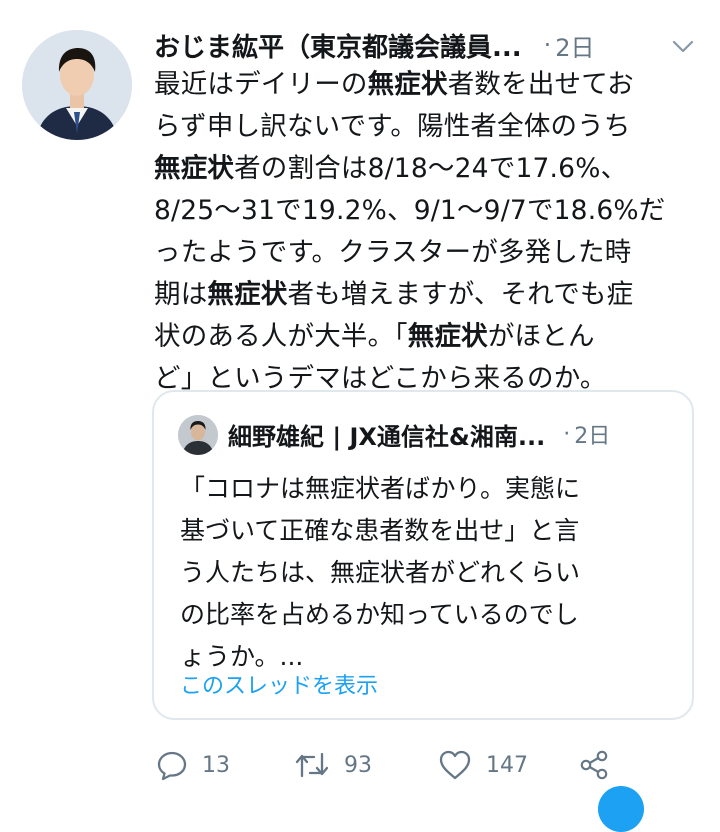  What do you see at coordinates (281, 336) in the screenshot?
I see `text-segment: 状のある人が大半。「` at bounding box center [281, 336].